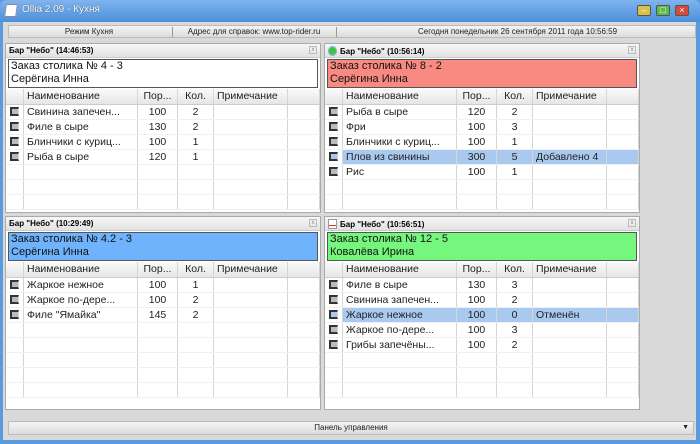 The width and height of the screenshot is (700, 444). Describe the element at coordinates (332, 51) in the screenshot. I see `download-icon` at that location.